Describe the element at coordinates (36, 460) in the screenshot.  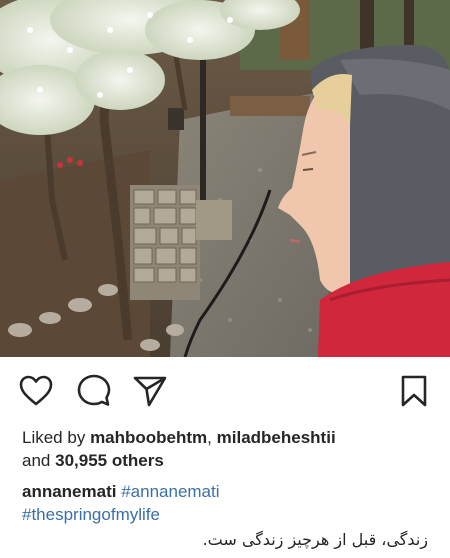
I see `and-label: and` at that location.